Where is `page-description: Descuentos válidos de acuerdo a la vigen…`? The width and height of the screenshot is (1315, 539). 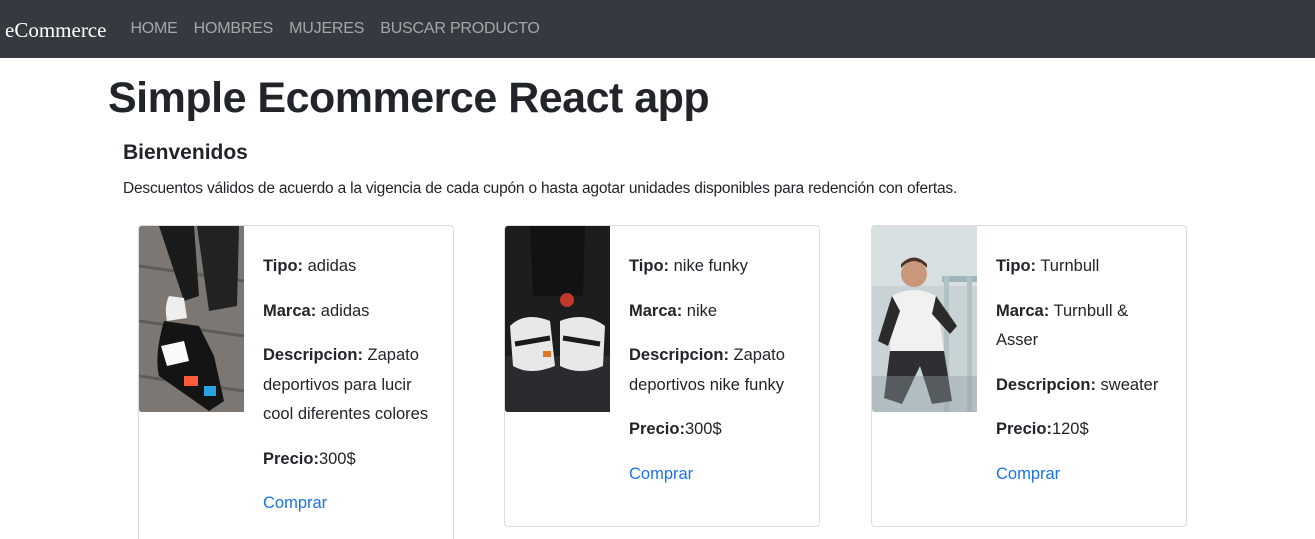 page-description: Descuentos válidos de acuerdo a la vigen… is located at coordinates (540, 188).